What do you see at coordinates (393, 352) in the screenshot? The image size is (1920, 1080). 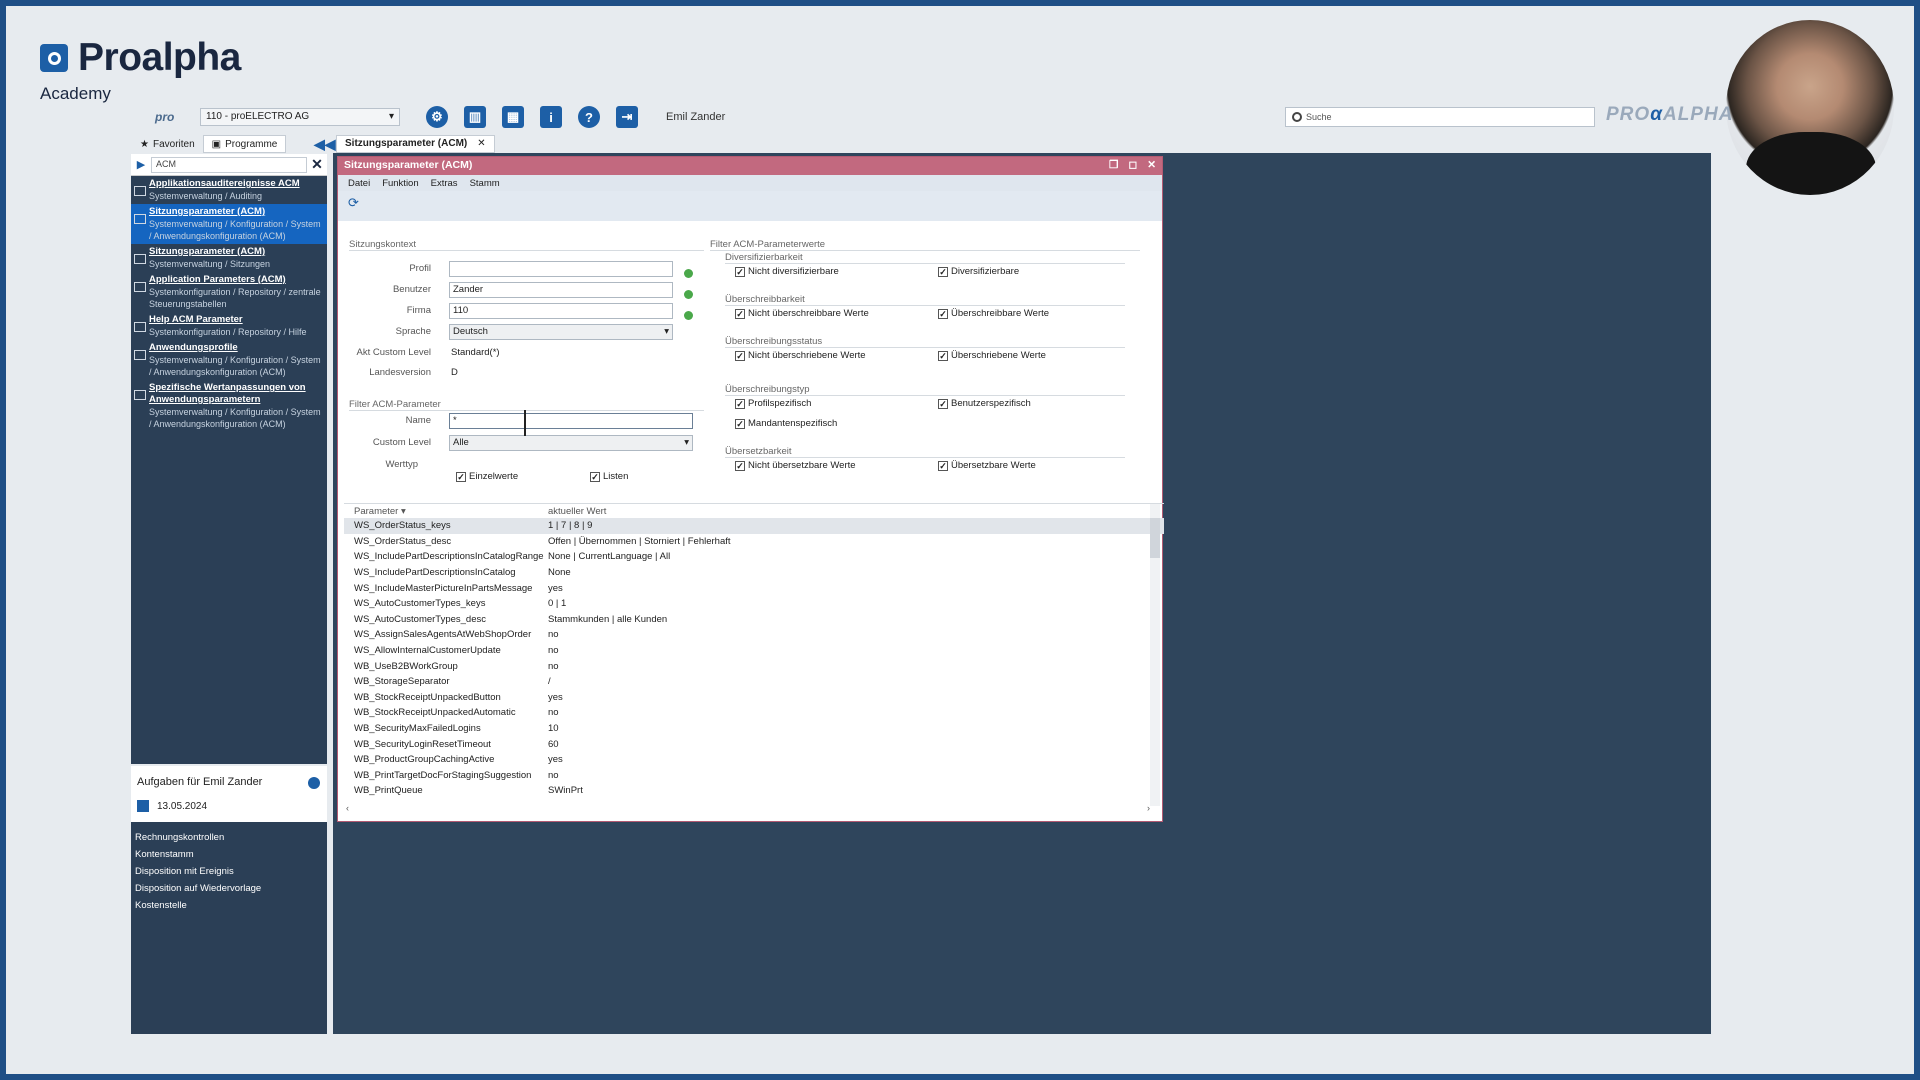 I see `akt-custom-level-label: Akt Custom Level` at bounding box center [393, 352].